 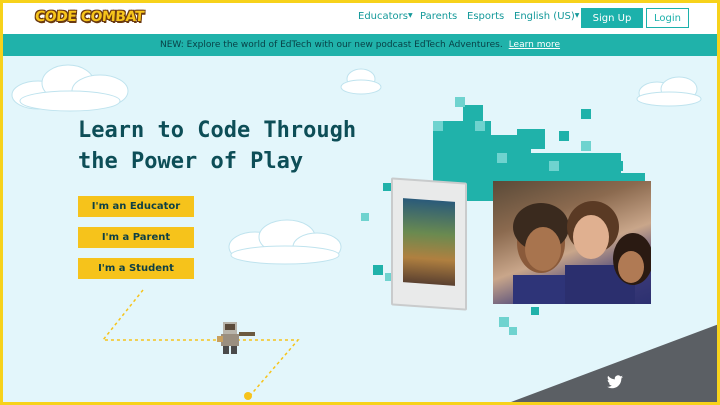 What do you see at coordinates (534, 45) in the screenshot?
I see `banner-learn-more-link: Learn more` at bounding box center [534, 45].